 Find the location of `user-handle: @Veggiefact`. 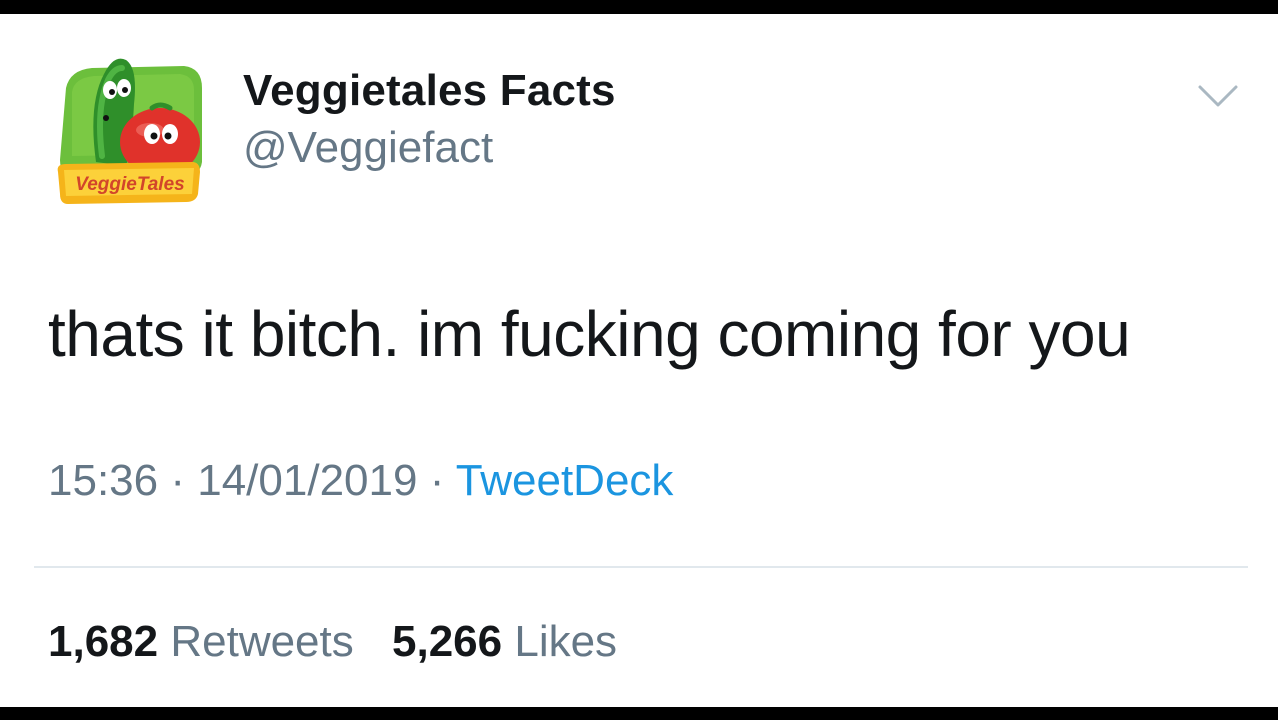

user-handle: @Veggiefact is located at coordinates (368, 148).